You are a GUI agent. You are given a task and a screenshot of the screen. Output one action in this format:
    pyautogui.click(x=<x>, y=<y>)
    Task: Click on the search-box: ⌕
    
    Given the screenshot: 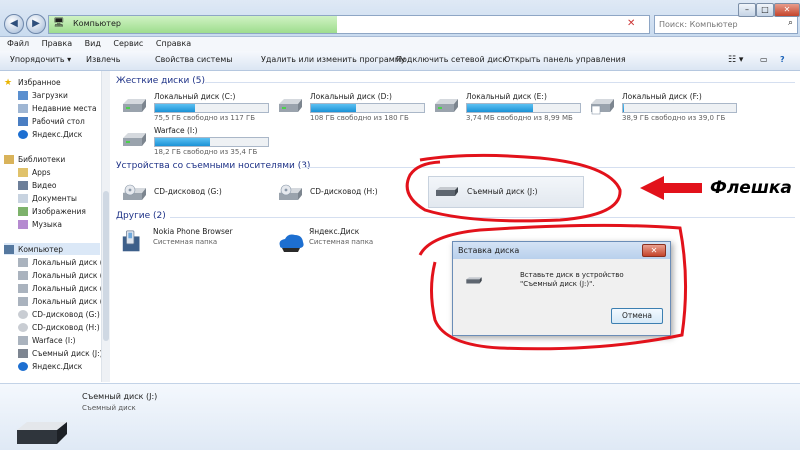 What is the action you would take?
    pyautogui.click(x=726, y=24)
    